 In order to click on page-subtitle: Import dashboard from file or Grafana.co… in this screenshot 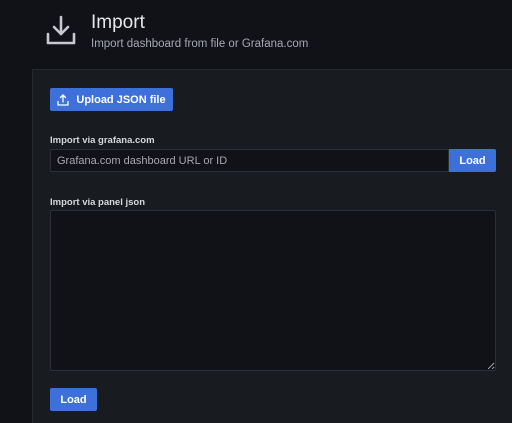, I will do `click(200, 44)`.